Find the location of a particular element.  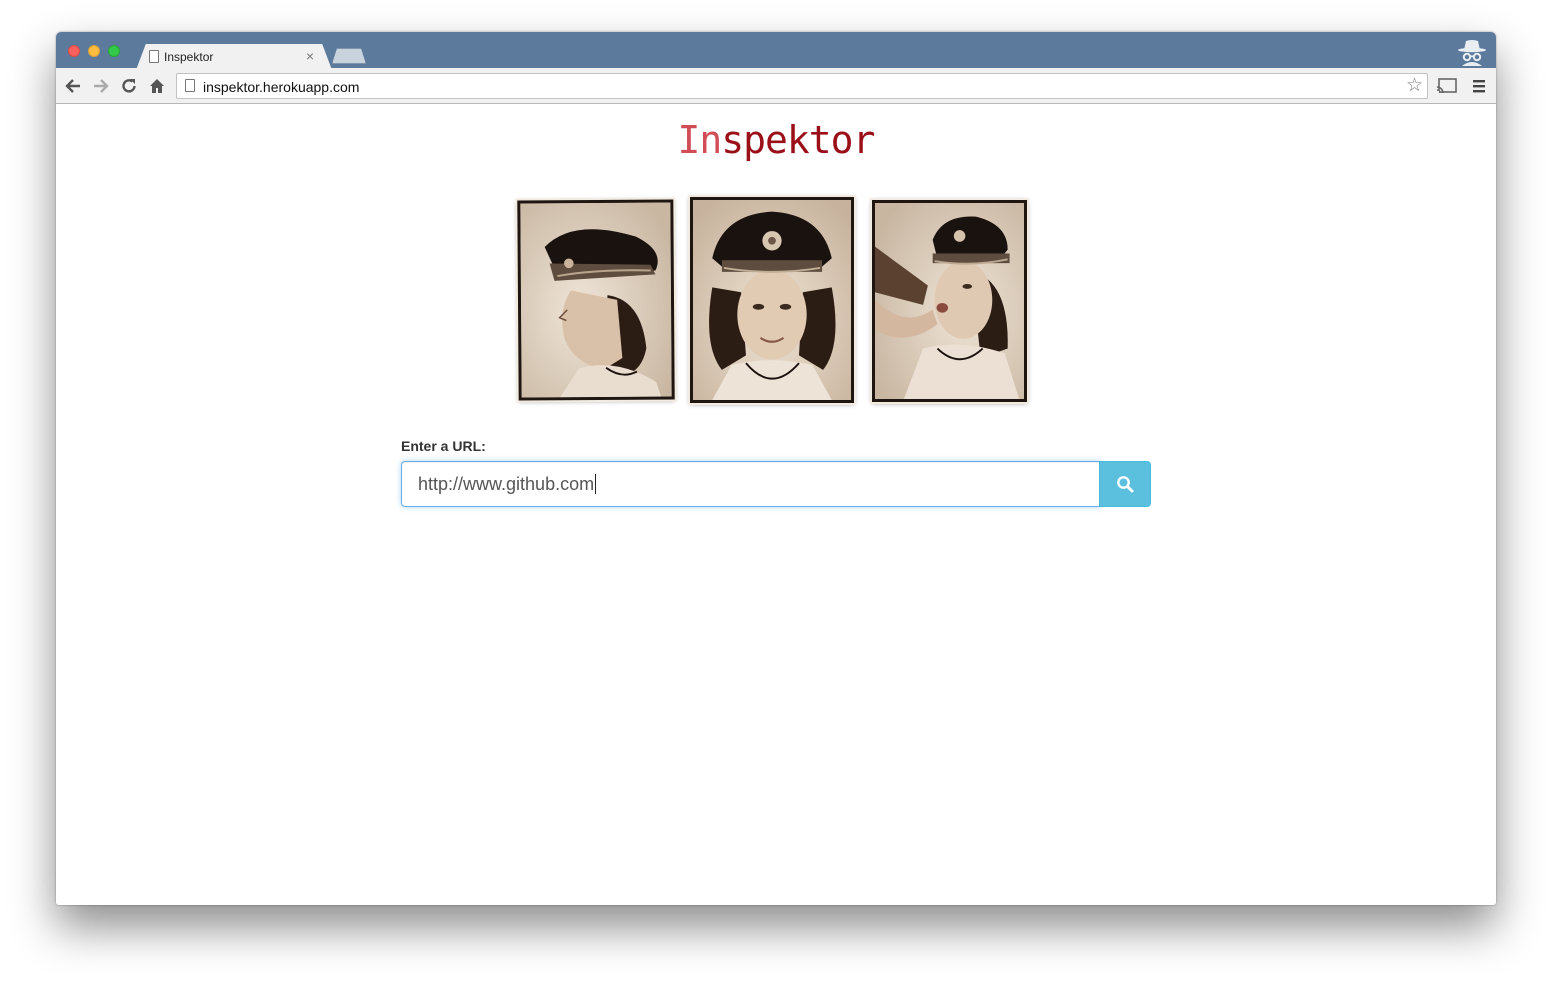

incognito-icon is located at coordinates (1472, 53).